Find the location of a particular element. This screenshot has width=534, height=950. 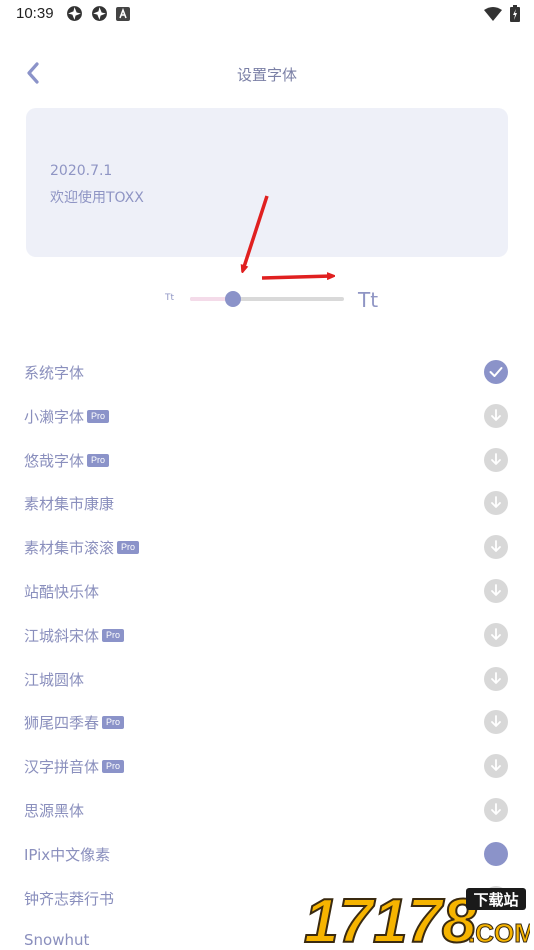

font-name: 系统字体 is located at coordinates (54, 372).